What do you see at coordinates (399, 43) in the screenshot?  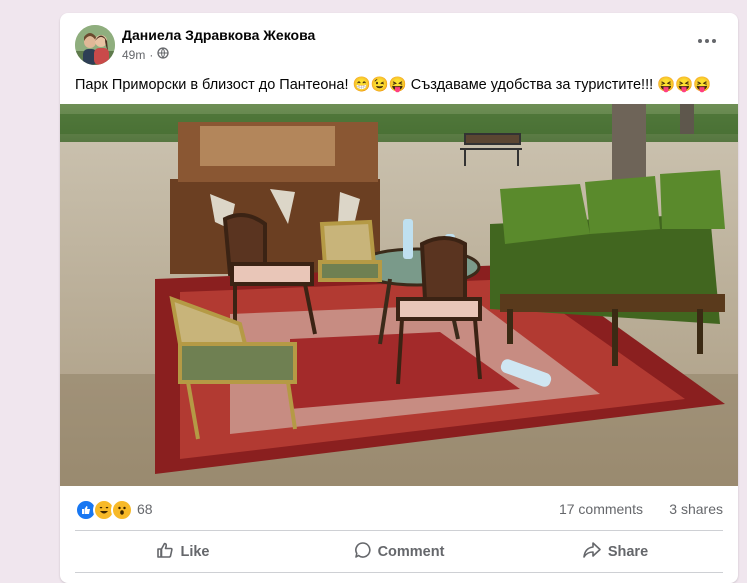 I see `post-header: Даниела Здравкова Жекова 49m ·` at bounding box center [399, 43].